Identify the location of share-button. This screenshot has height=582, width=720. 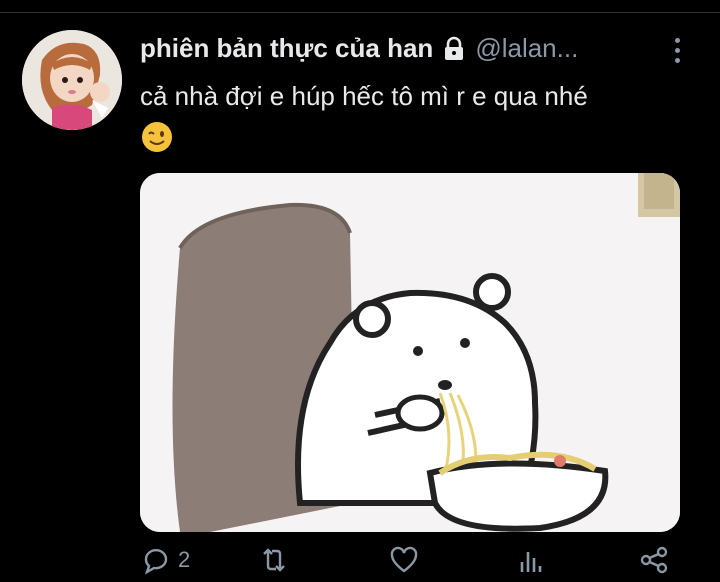
(654, 560).